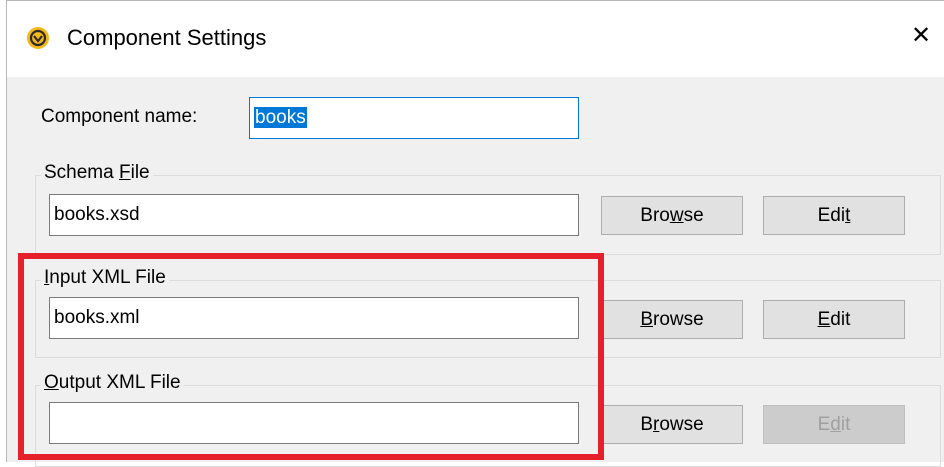  I want to click on output-edit-button: Edit, so click(834, 424).